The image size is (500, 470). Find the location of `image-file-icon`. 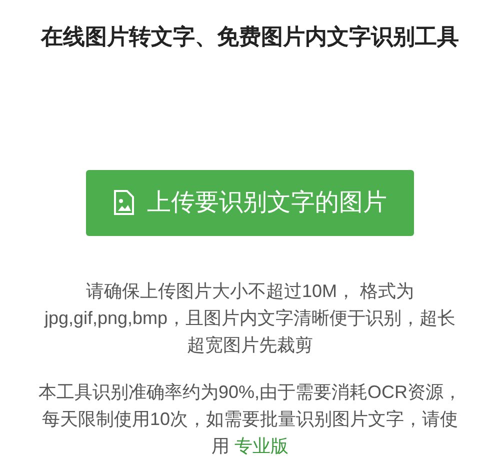

image-file-icon is located at coordinates (124, 203).